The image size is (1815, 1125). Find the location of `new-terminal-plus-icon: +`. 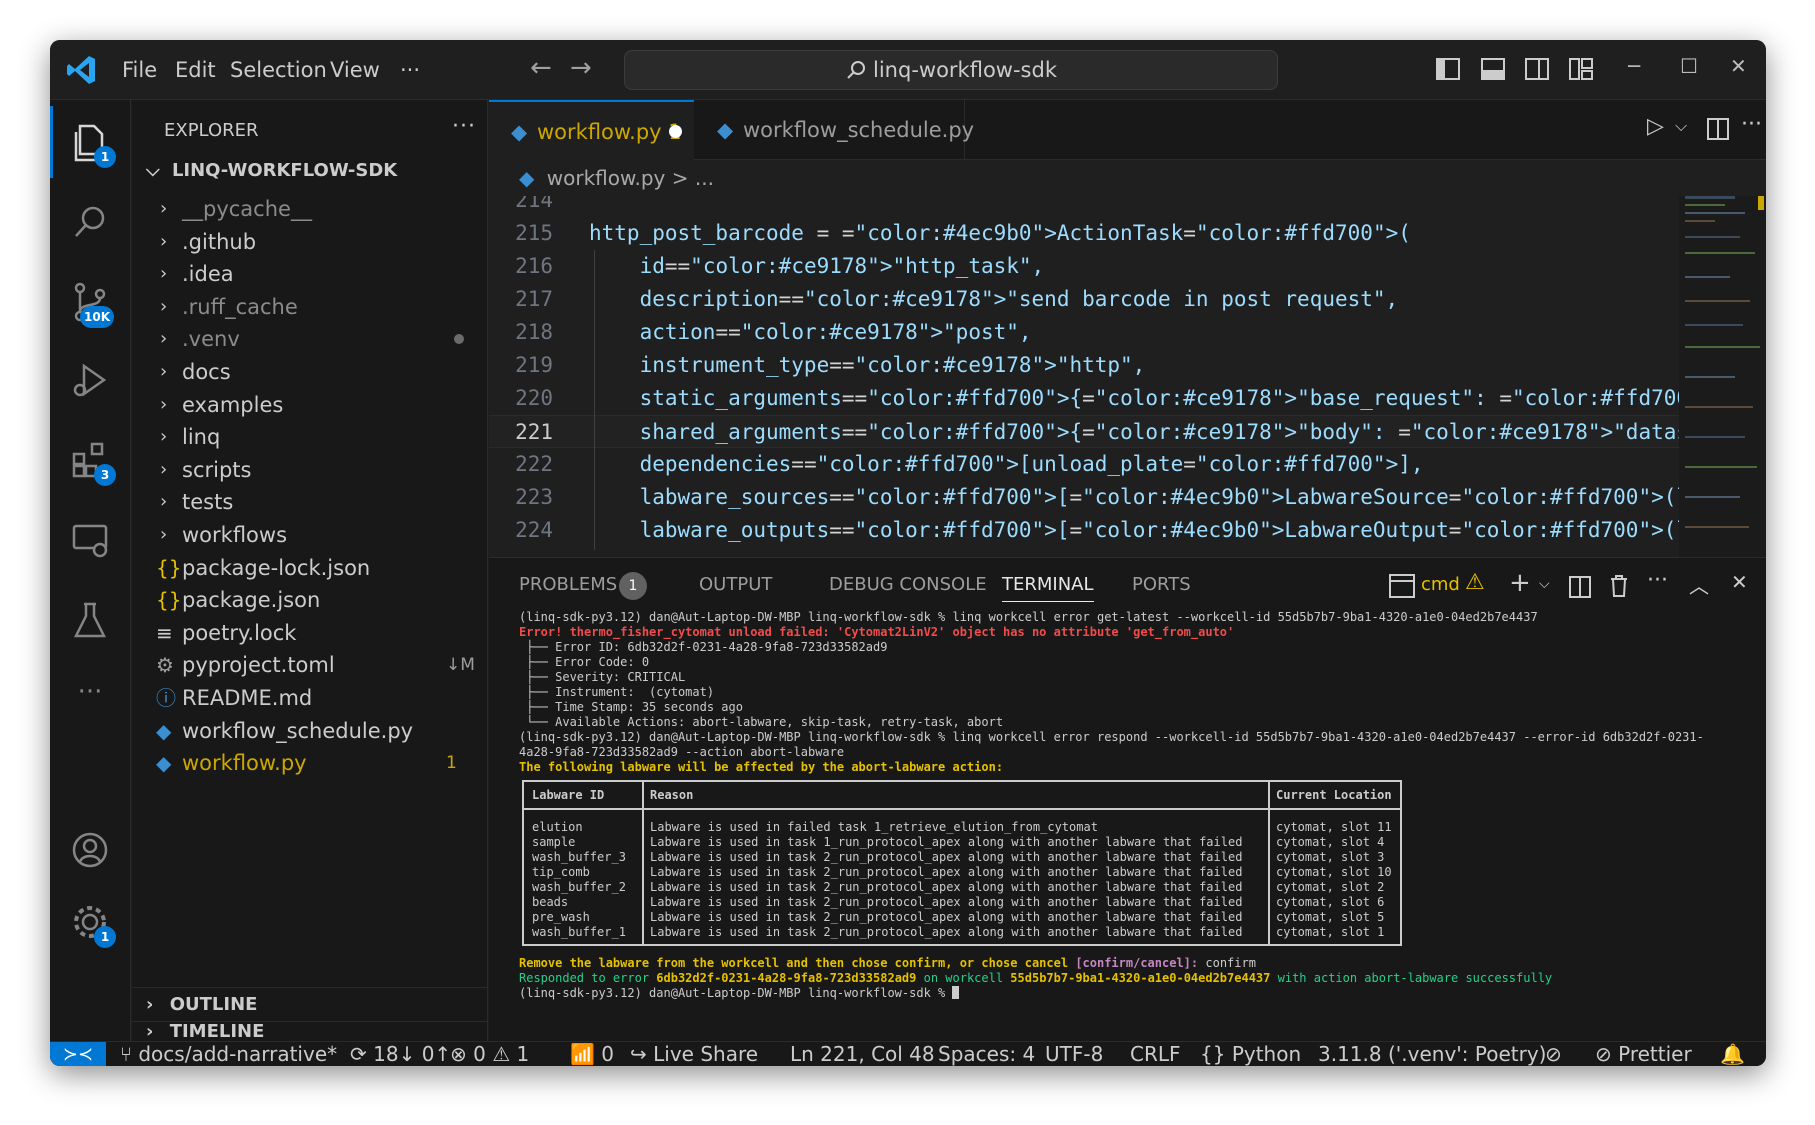

new-terminal-plus-icon: + is located at coordinates (1520, 583).